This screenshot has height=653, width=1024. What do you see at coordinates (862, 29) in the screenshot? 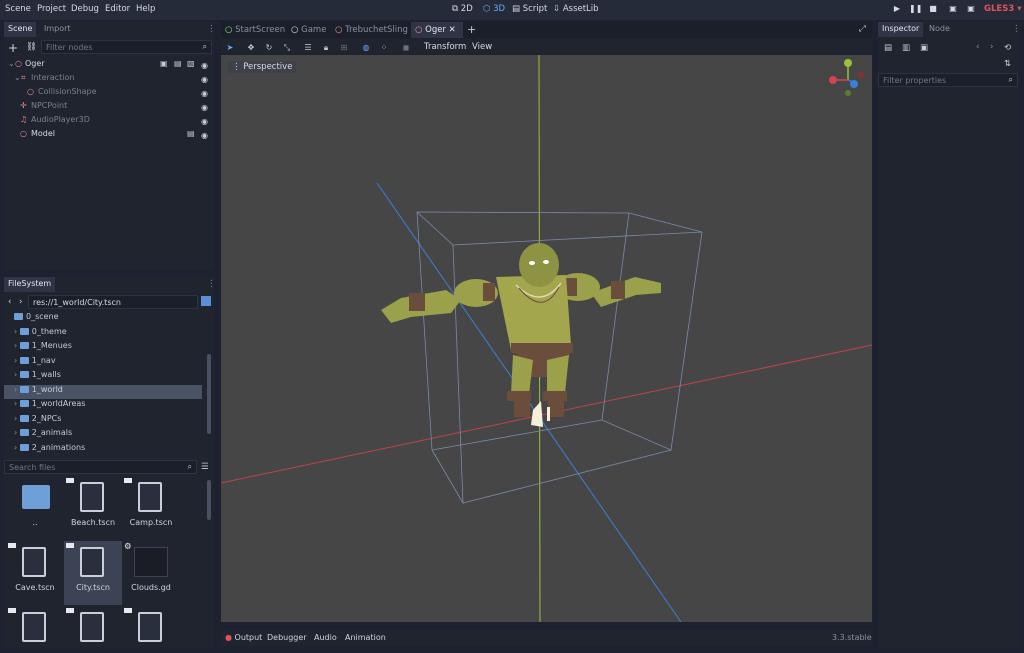
I see `fullscreen-icon: ⤢` at bounding box center [862, 29].